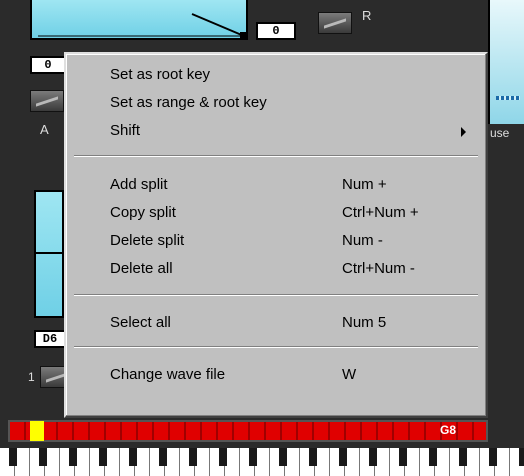  I want to click on menu-item-label: Select all, so click(140, 322).